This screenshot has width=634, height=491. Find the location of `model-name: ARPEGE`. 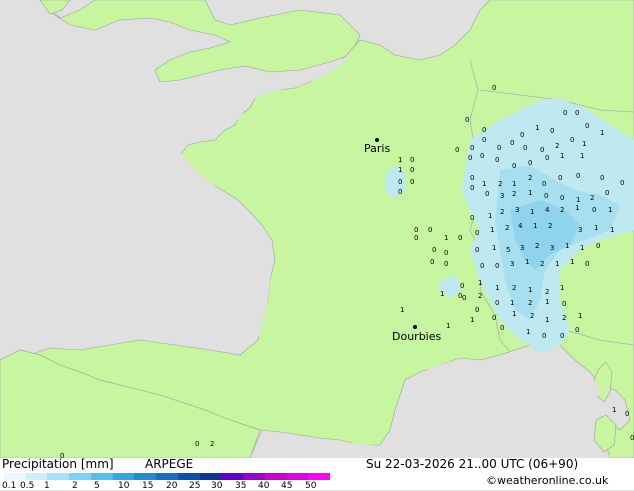

model-name: ARPEGE is located at coordinates (169, 464).